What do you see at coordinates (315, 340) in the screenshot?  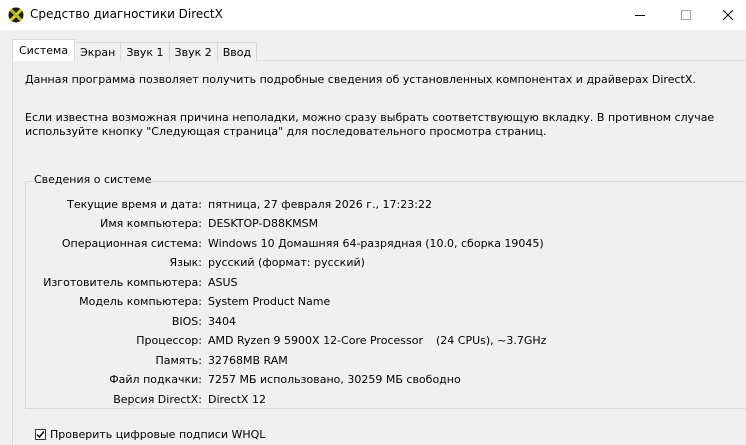 I see `info-value: AMD Ryzen 9 5900X 12-Core Processor` at bounding box center [315, 340].